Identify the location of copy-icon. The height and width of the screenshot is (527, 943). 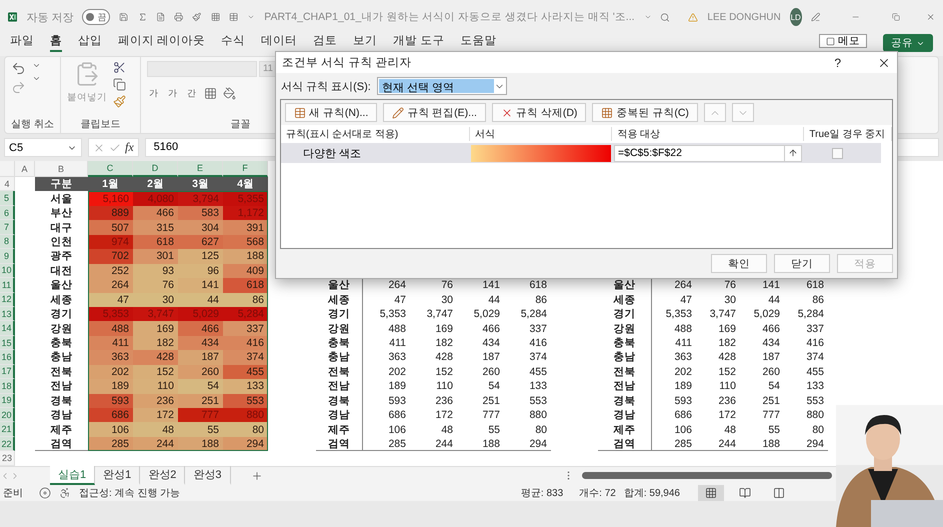
(119, 84).